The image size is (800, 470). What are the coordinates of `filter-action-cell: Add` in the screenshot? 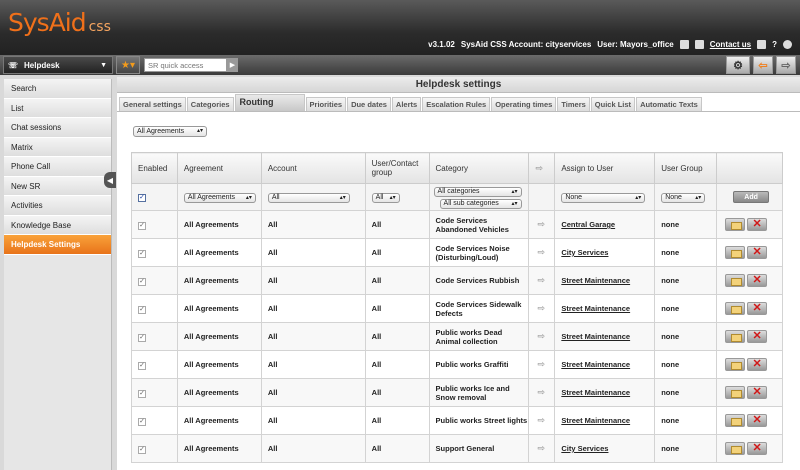 It's located at (749, 197).